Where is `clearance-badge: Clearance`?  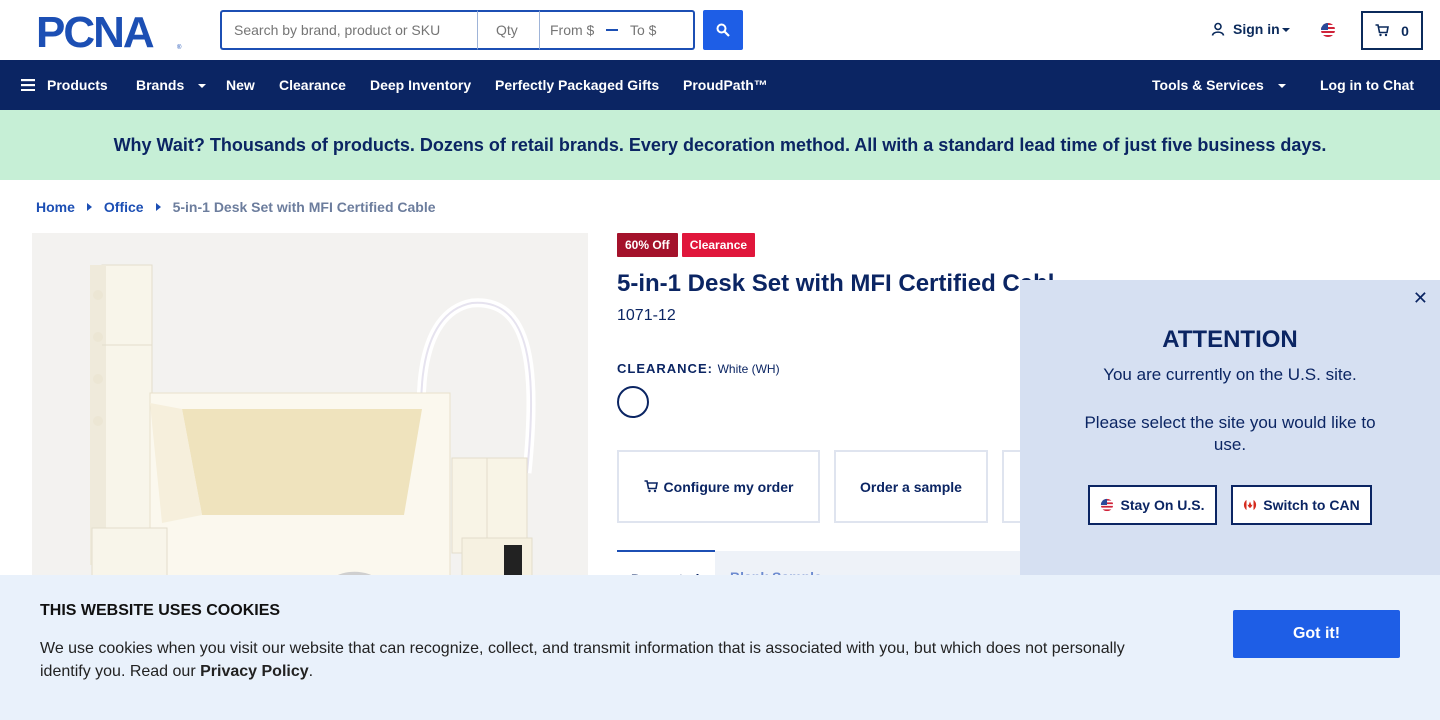 clearance-badge: Clearance is located at coordinates (718, 245).